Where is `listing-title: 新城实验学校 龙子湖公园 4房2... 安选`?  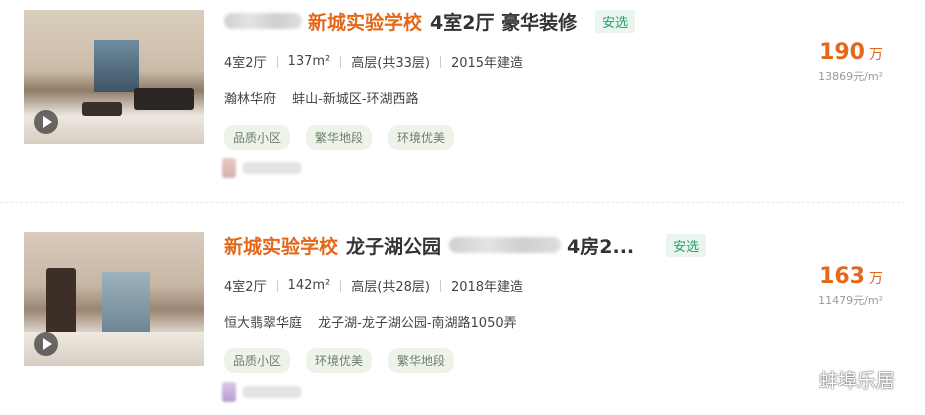 listing-title: 新城实验学校 龙子湖公园 4房2... 安选 is located at coordinates (465, 245).